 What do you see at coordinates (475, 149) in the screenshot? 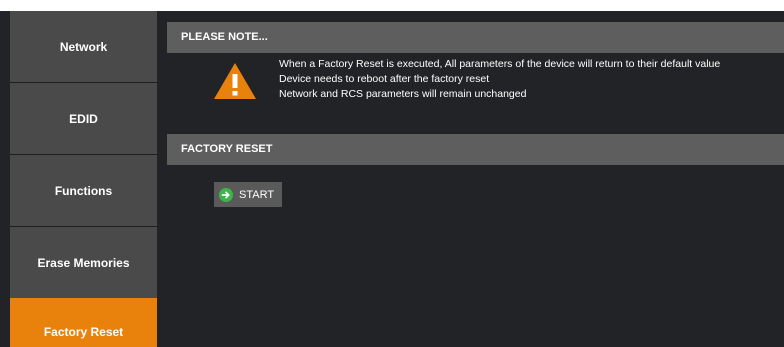
I see `factory-reset-header: FACTORY RESET` at bounding box center [475, 149].